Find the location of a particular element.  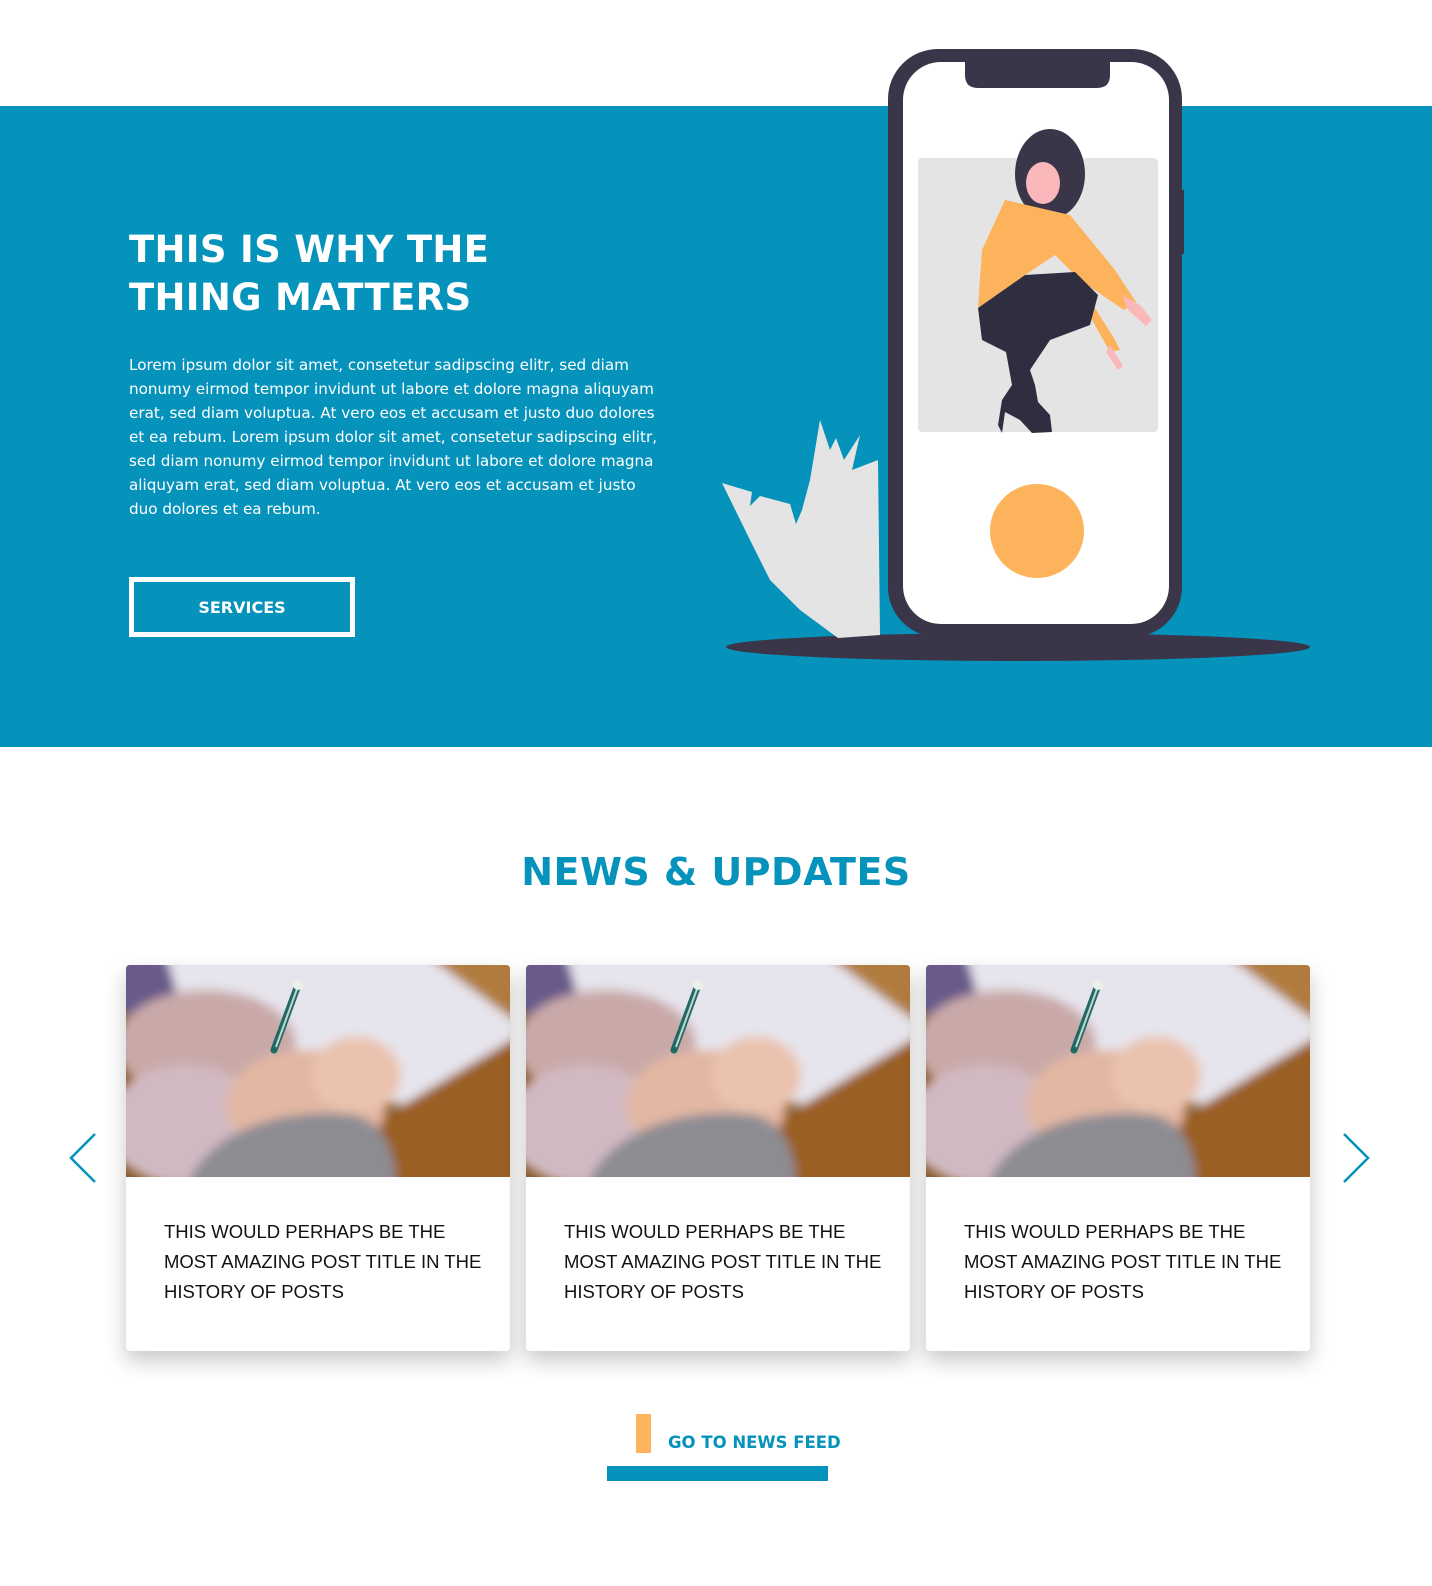

services-button: SERVICES is located at coordinates (242, 607).